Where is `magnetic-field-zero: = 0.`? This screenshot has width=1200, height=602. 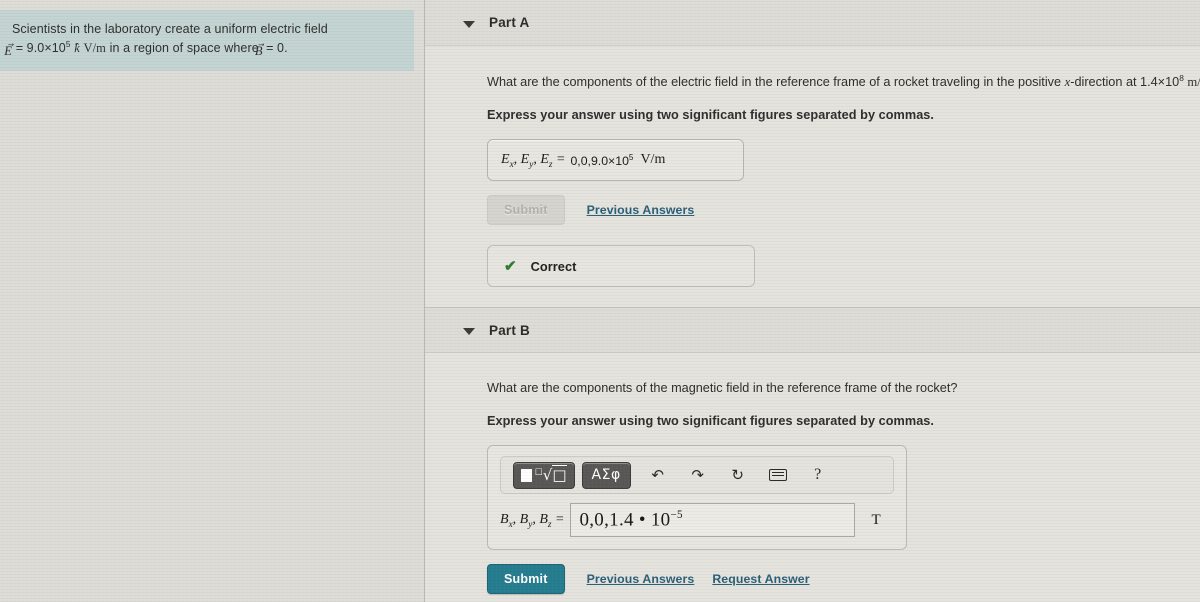
magnetic-field-zero: = 0. is located at coordinates (277, 48).